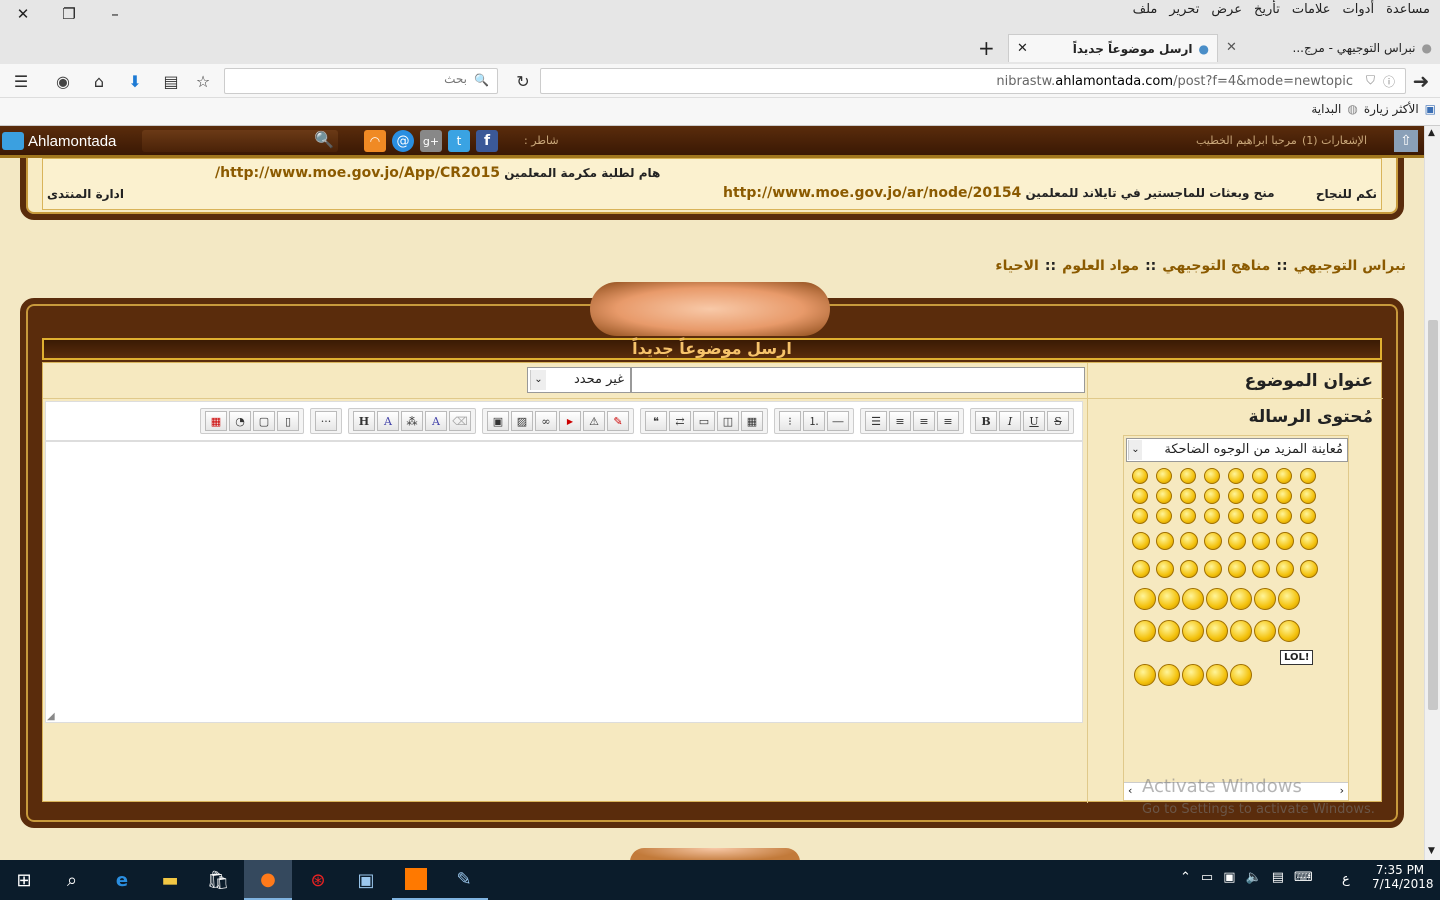 The width and height of the screenshot is (1440, 900). What do you see at coordinates (1431, 851) in the screenshot?
I see `scroll-down-icon: ▼` at bounding box center [1431, 851].